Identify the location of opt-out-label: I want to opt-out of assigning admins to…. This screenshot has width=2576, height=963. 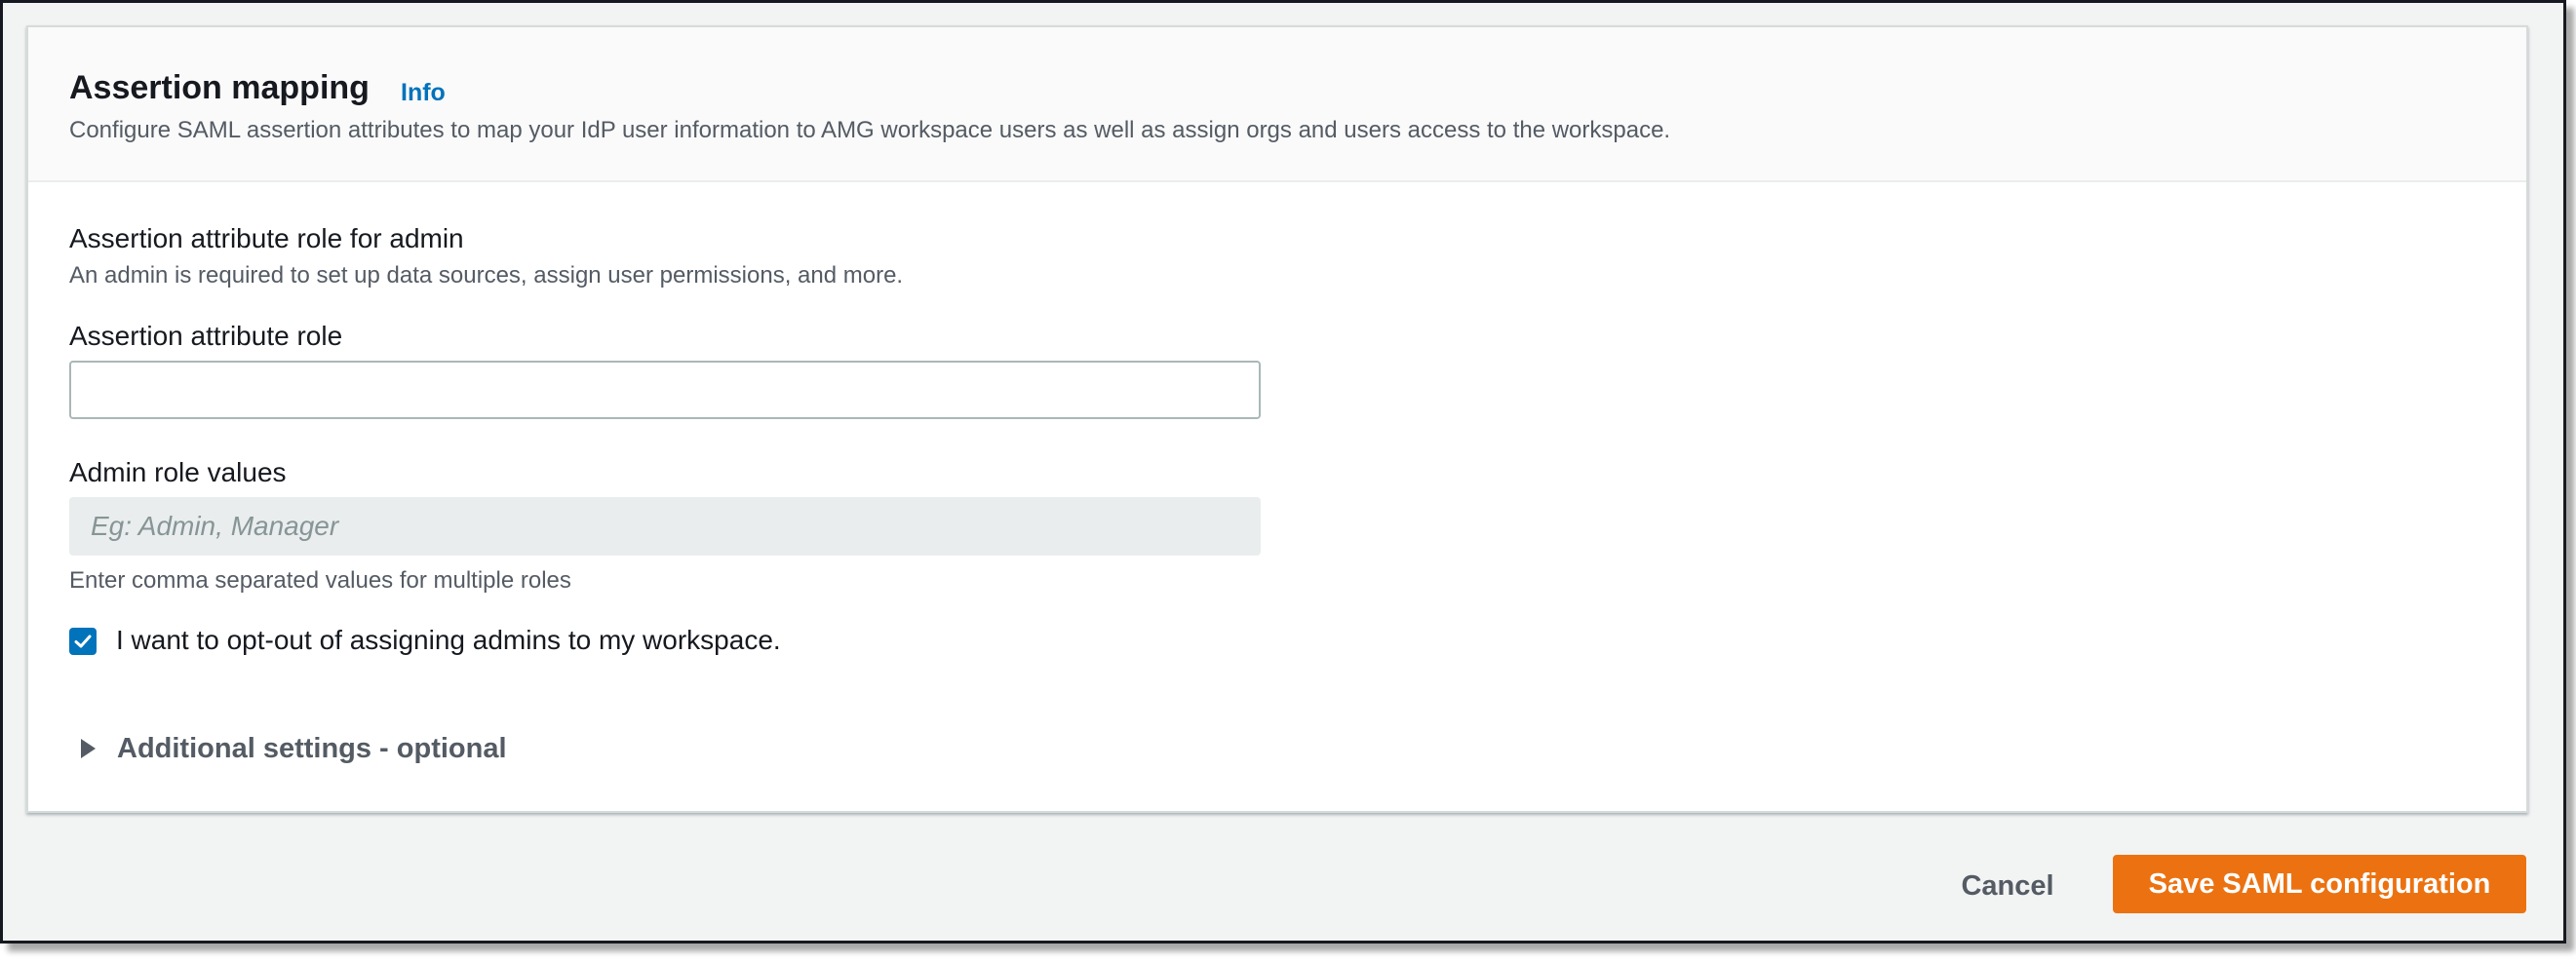
(448, 640).